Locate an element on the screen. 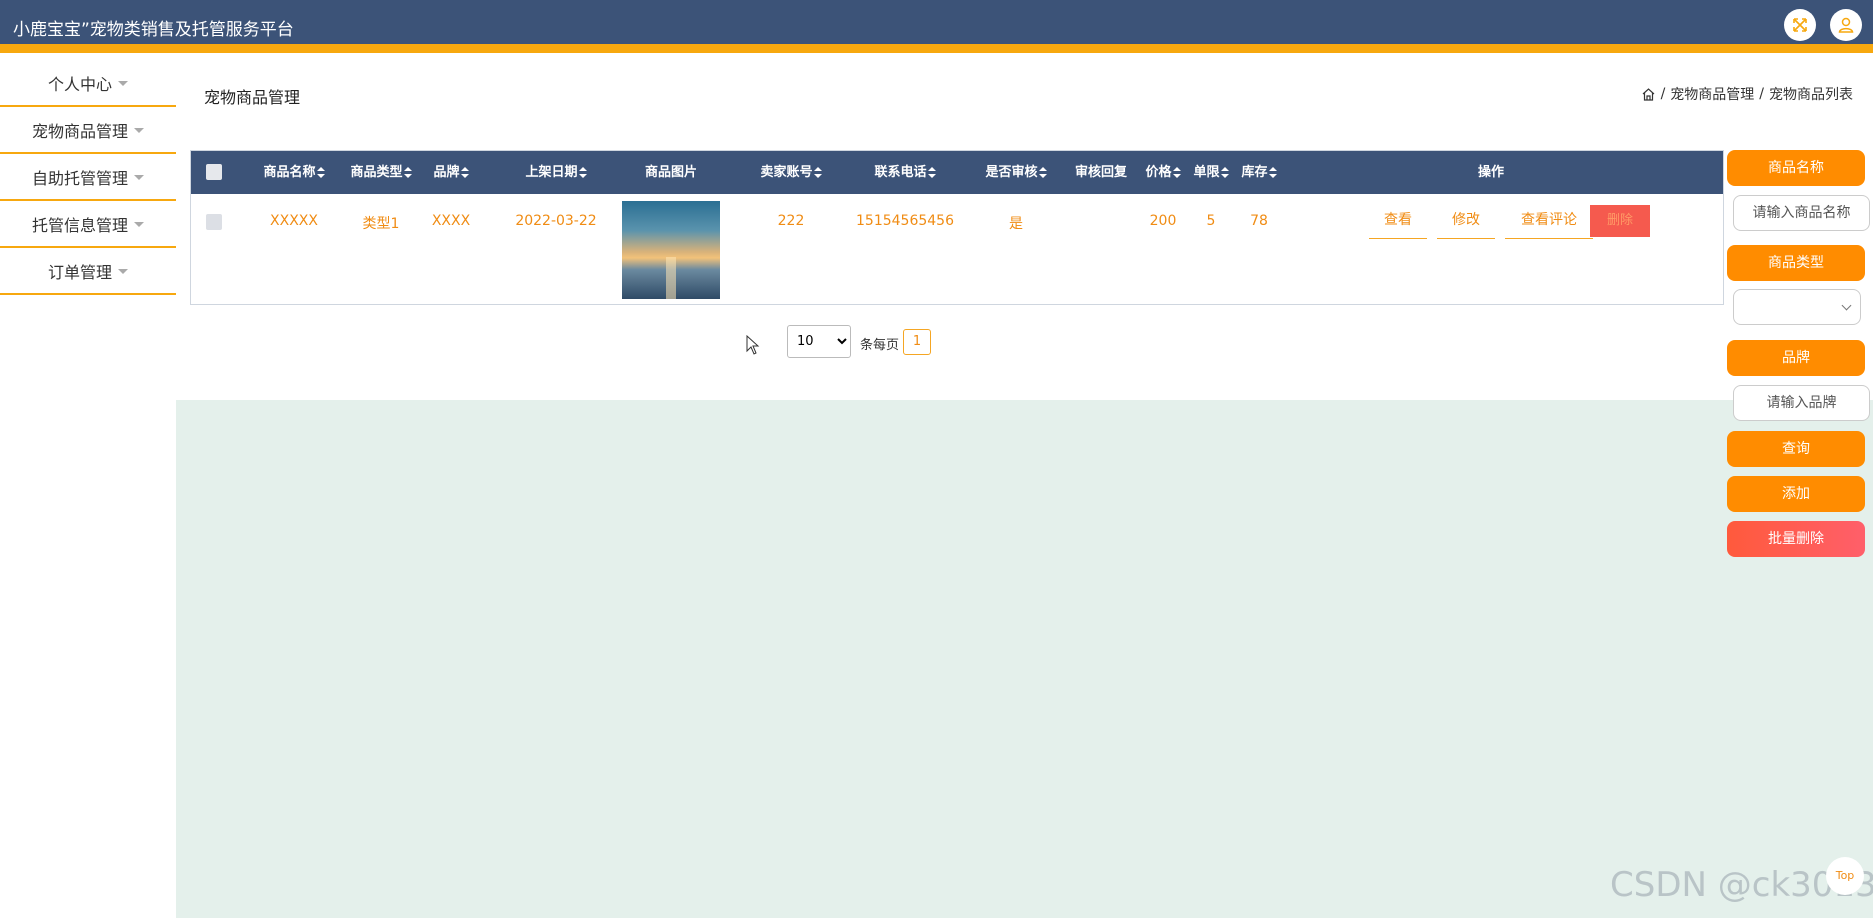 The height and width of the screenshot is (918, 1873). fullscreen-button is located at coordinates (1800, 25).